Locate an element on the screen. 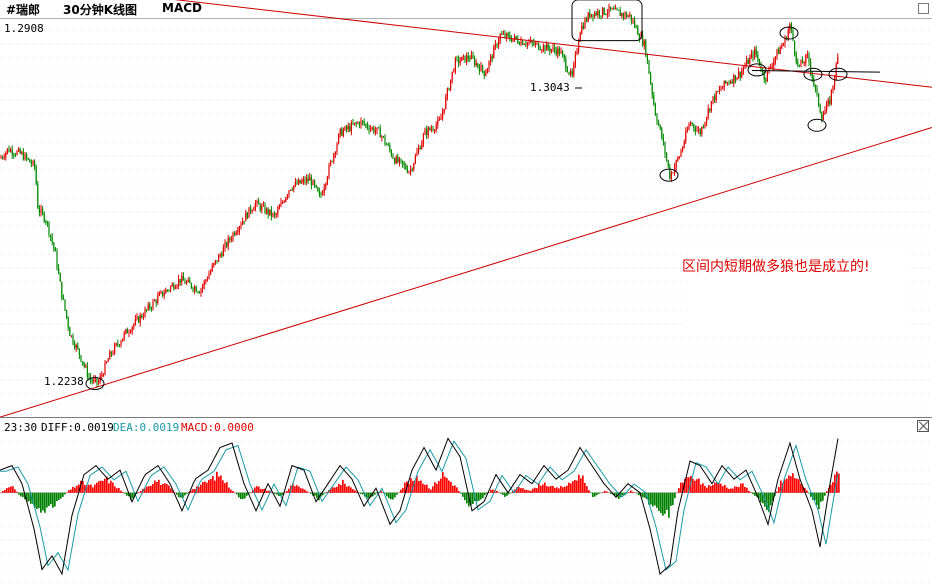  macd-time-label: 23:30 is located at coordinates (21, 427).